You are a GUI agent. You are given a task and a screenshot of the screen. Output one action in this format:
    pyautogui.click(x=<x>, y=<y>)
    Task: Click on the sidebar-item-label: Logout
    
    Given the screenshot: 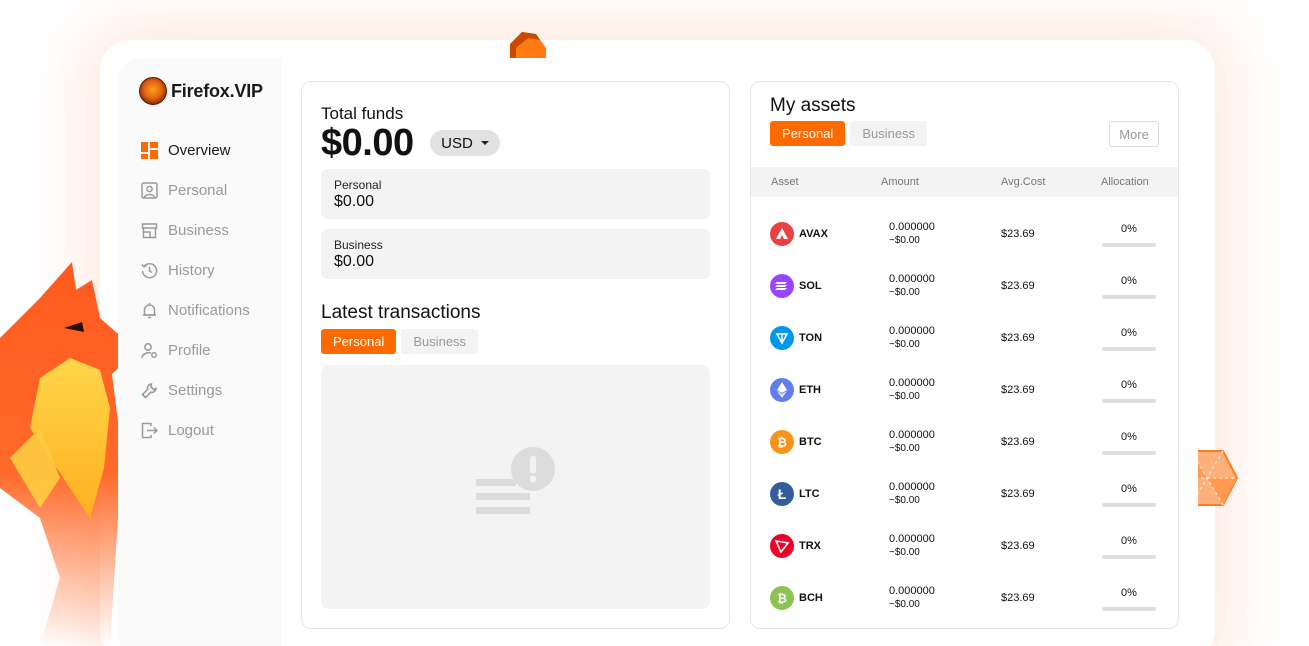 What is the action you would take?
    pyautogui.click(x=191, y=430)
    